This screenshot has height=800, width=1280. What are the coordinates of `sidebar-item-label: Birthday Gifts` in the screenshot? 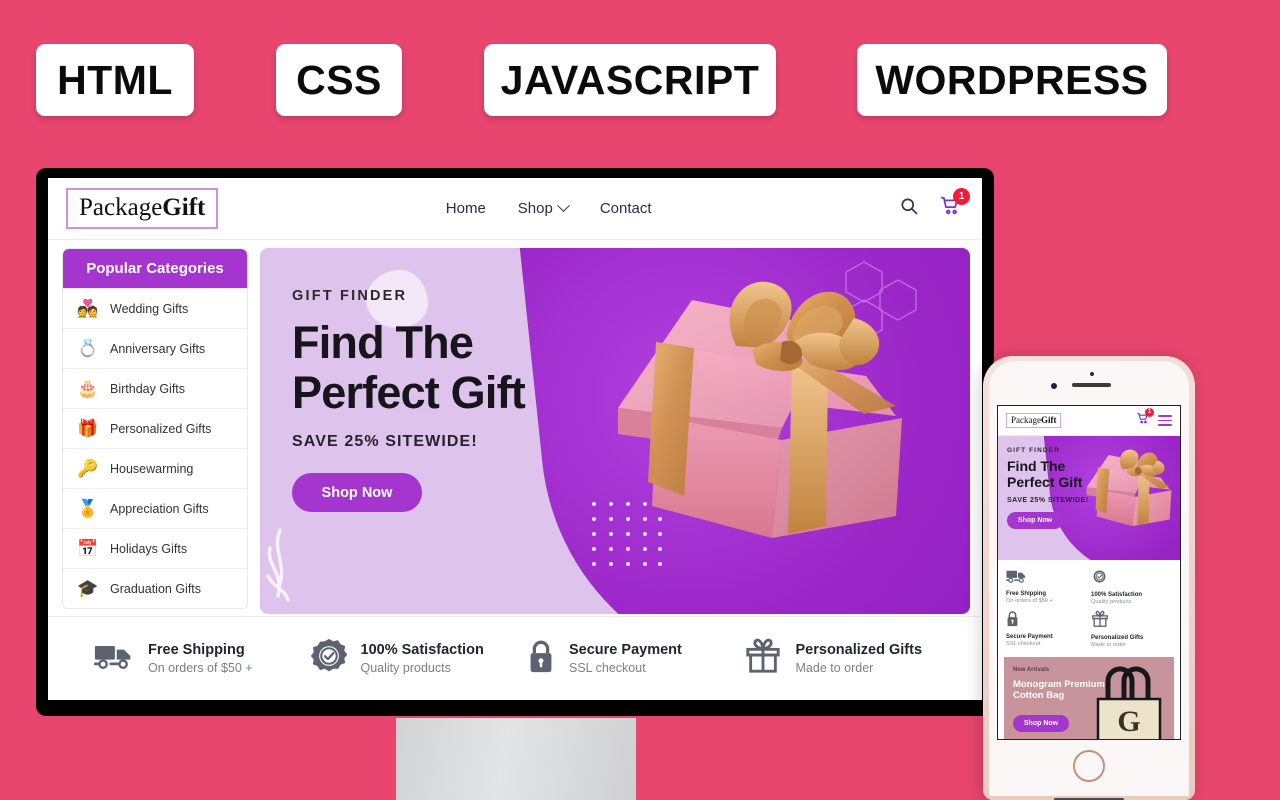 It's located at (148, 388).